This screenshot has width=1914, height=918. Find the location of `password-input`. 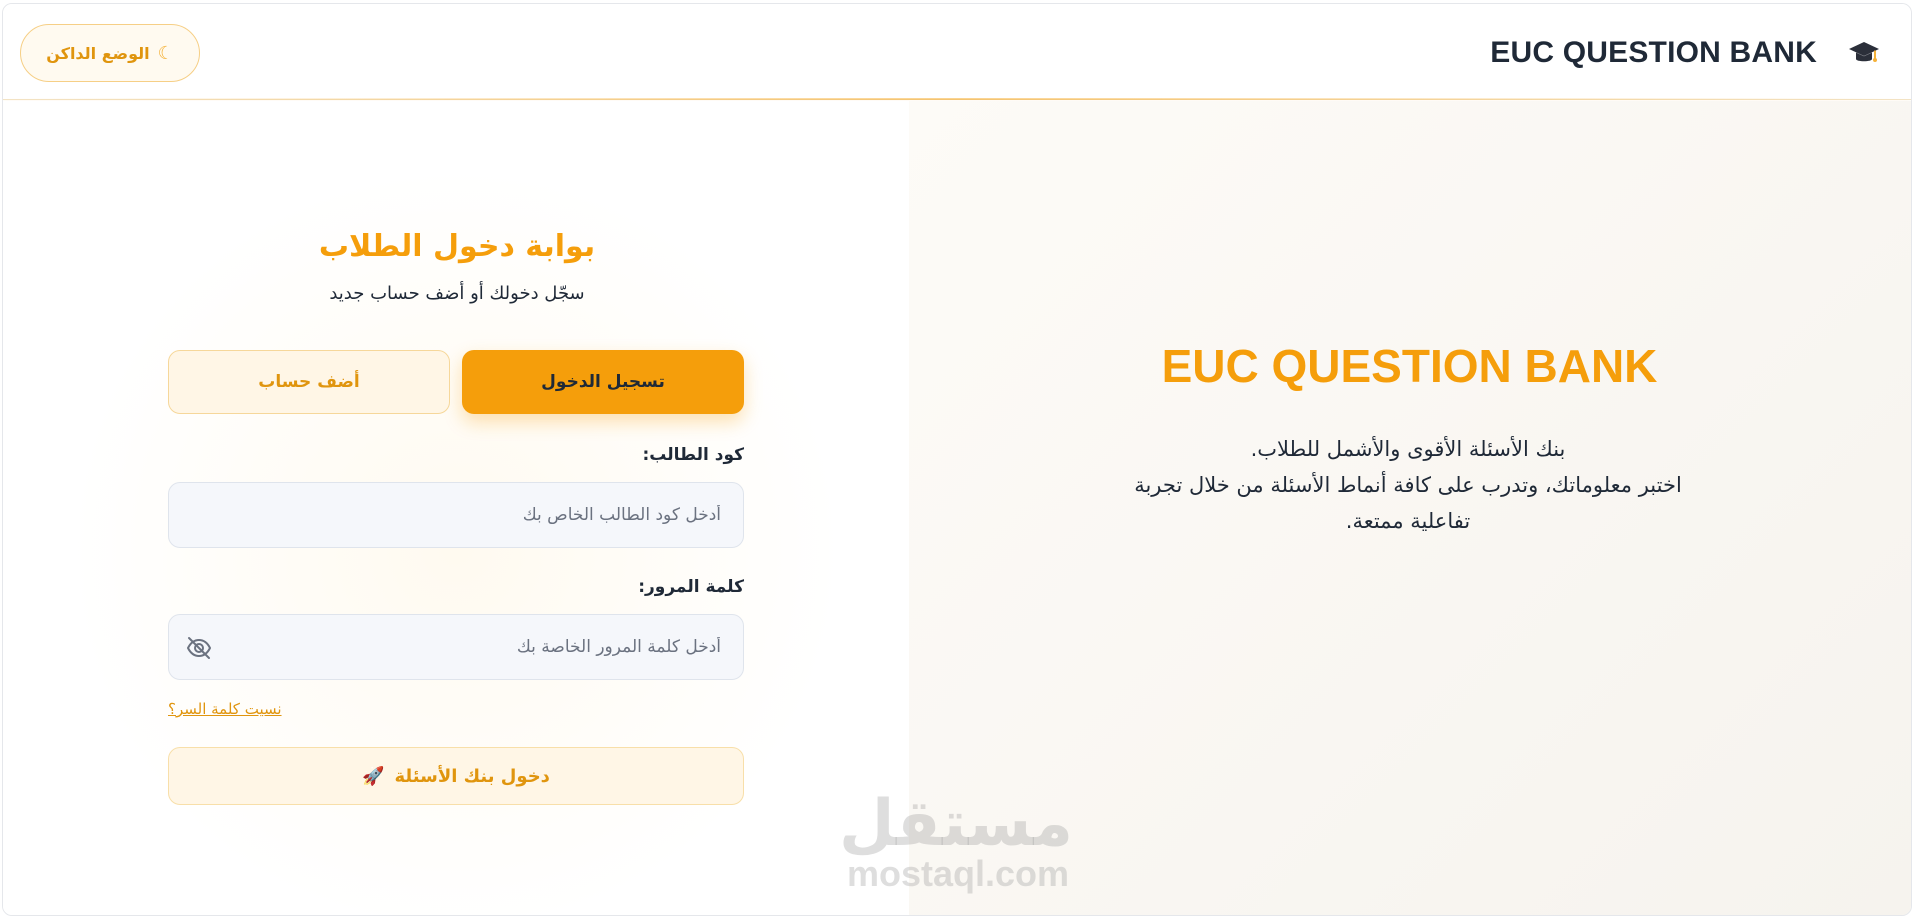

password-input is located at coordinates (456, 647).